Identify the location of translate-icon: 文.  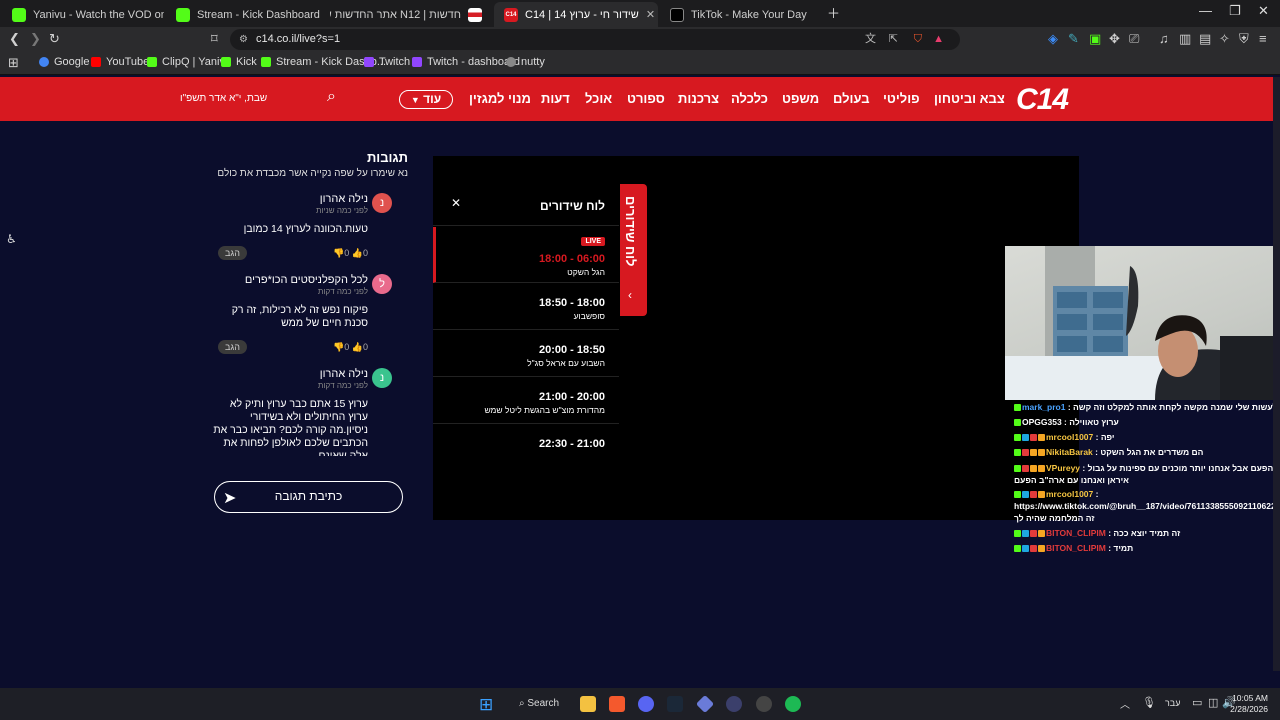
(870, 39).